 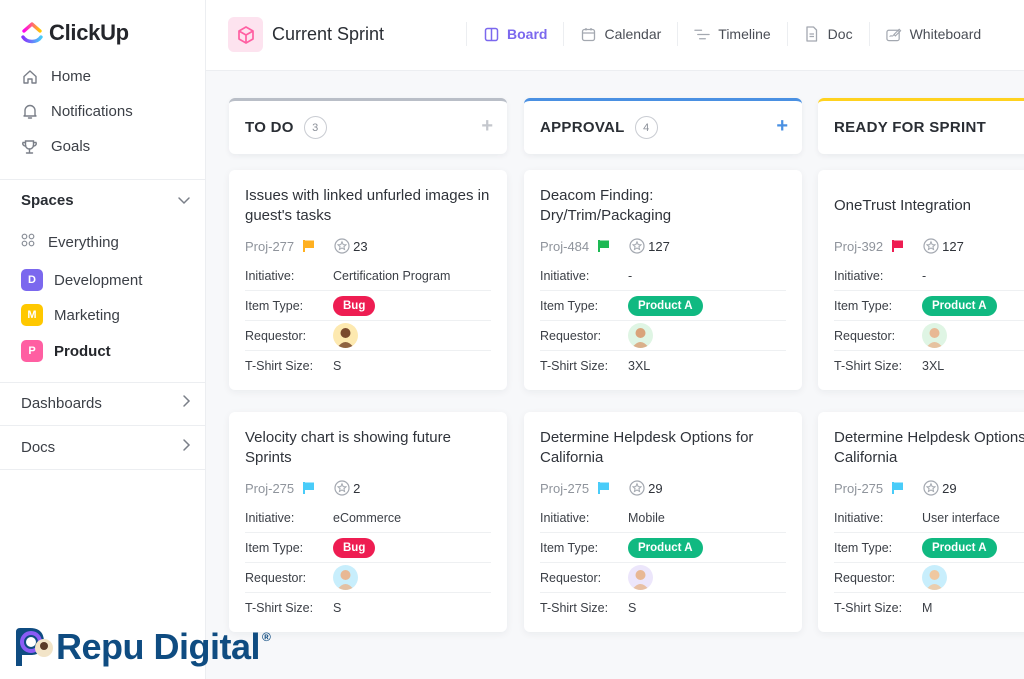 I want to click on column-header: APPROVAL 4 +, so click(x=663, y=126).